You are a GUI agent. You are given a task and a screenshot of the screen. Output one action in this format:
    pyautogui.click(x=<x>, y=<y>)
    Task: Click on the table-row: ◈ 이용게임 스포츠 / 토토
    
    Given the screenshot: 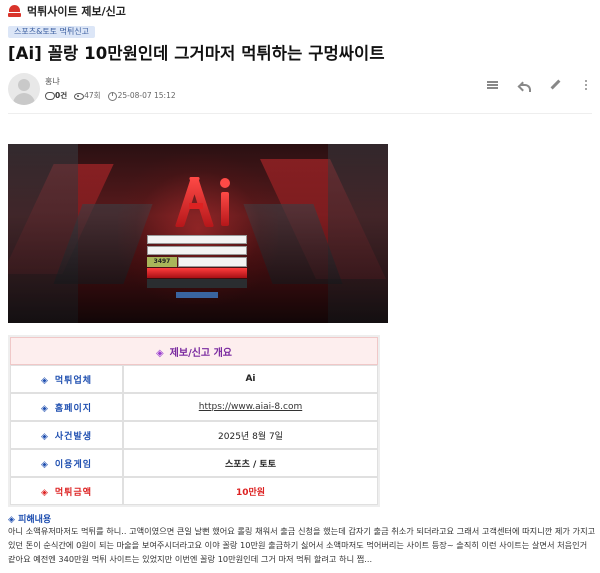 What is the action you would take?
    pyautogui.click(x=194, y=463)
    